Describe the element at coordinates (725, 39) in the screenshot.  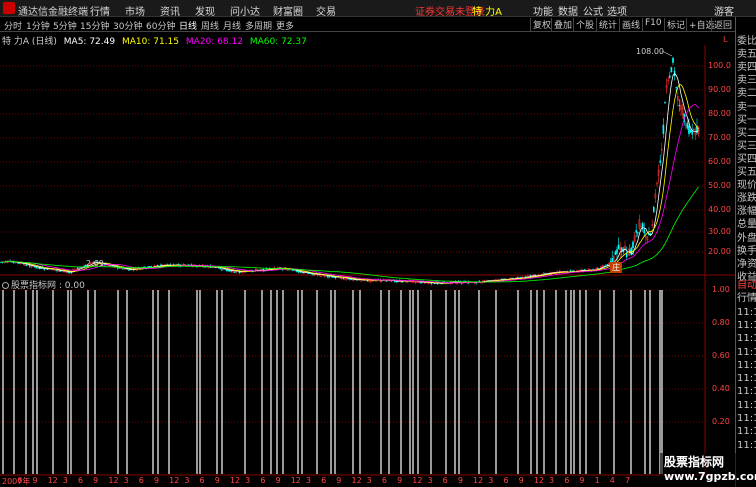
I see `corner-badge: L` at that location.